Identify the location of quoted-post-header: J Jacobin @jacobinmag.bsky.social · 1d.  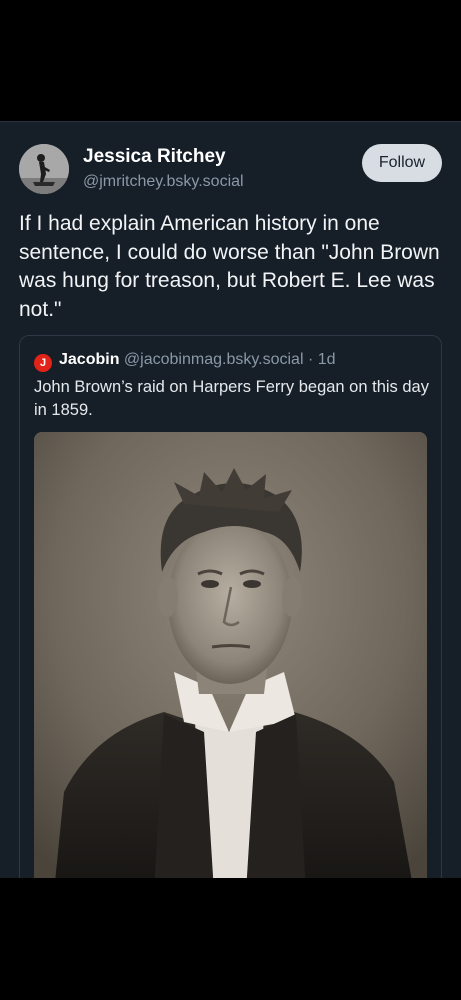
(185, 361).